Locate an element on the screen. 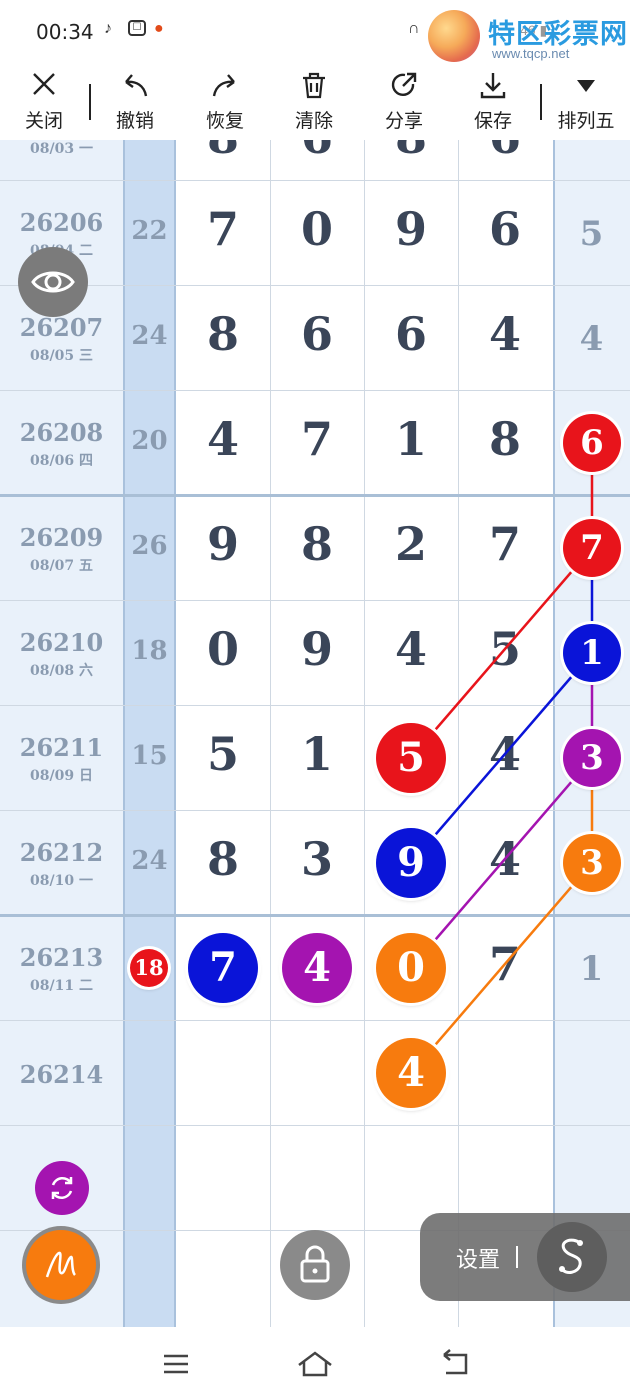 This screenshot has width=630, height=1400. redo-button: 恢复 is located at coordinates (225, 103).